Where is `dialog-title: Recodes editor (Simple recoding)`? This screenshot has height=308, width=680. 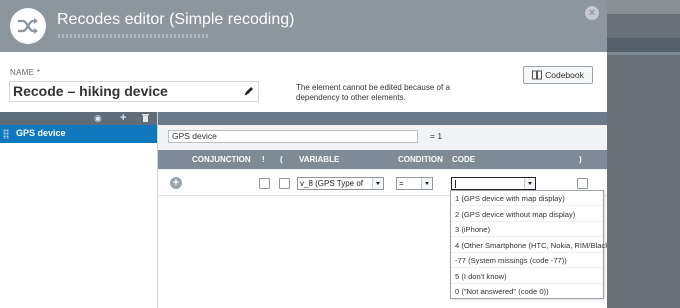 dialog-title: Recodes editor (Simple recoding) is located at coordinates (176, 19).